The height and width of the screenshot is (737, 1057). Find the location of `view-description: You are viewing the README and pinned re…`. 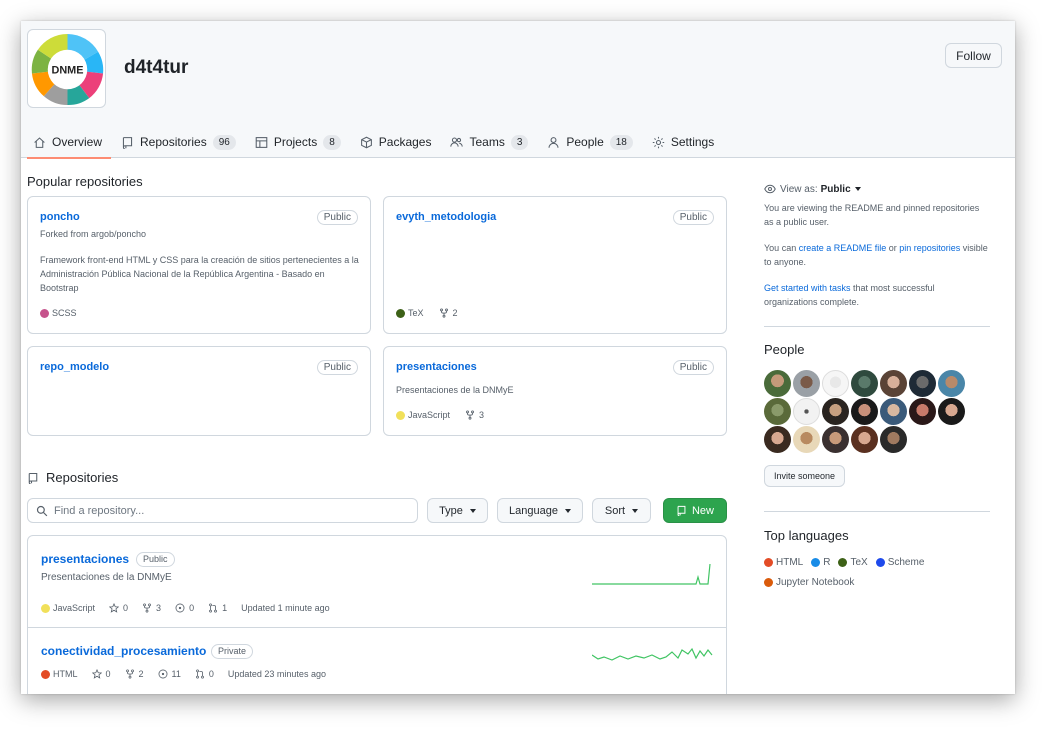

view-description: You are viewing the README and pinned re… is located at coordinates (872, 215).